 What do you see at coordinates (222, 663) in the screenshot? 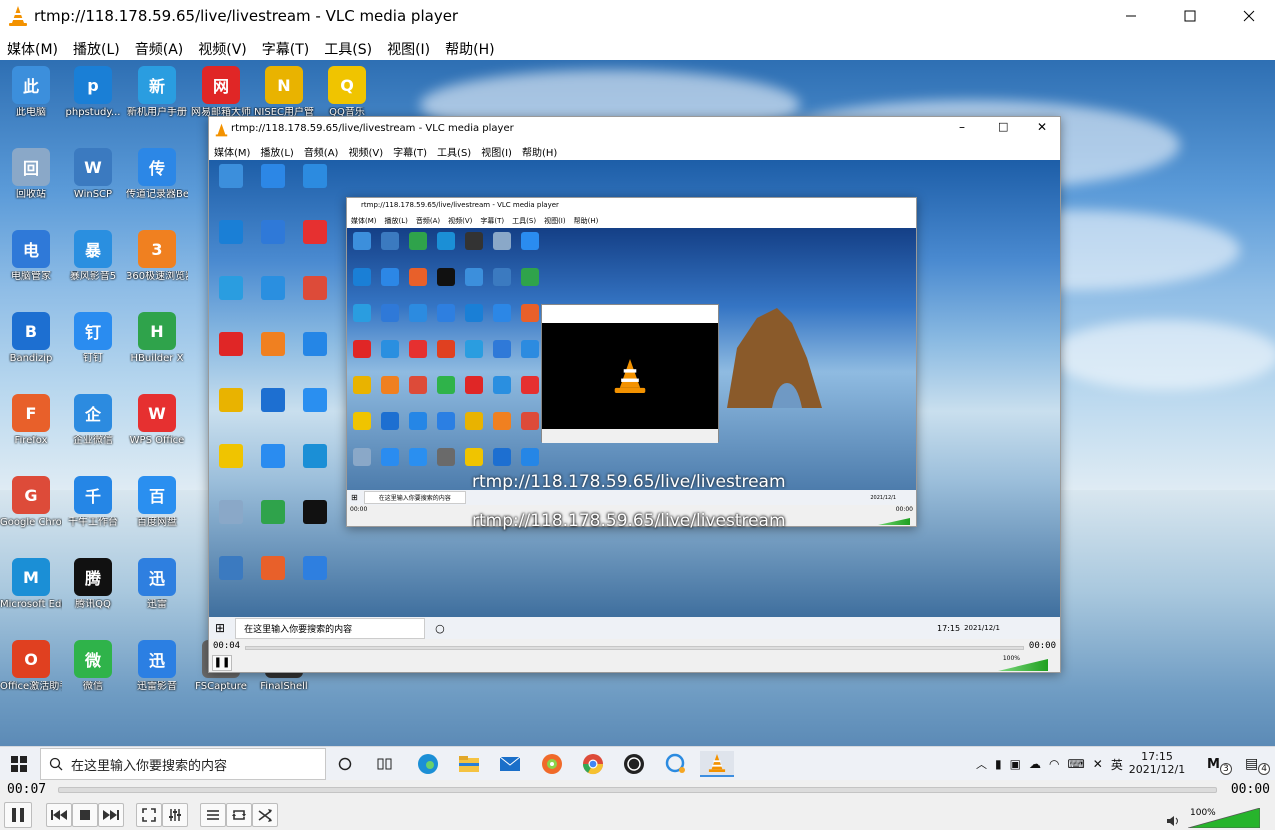
I see `nested-pause-button: ❚❚` at bounding box center [222, 663].